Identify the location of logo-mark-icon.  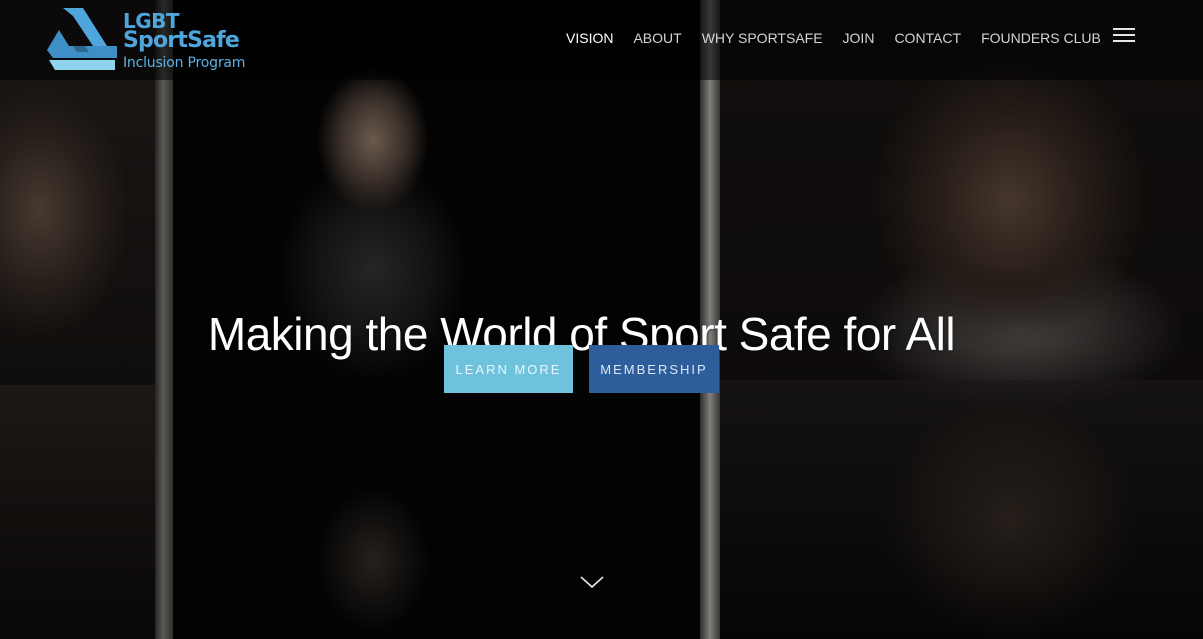
(82, 39).